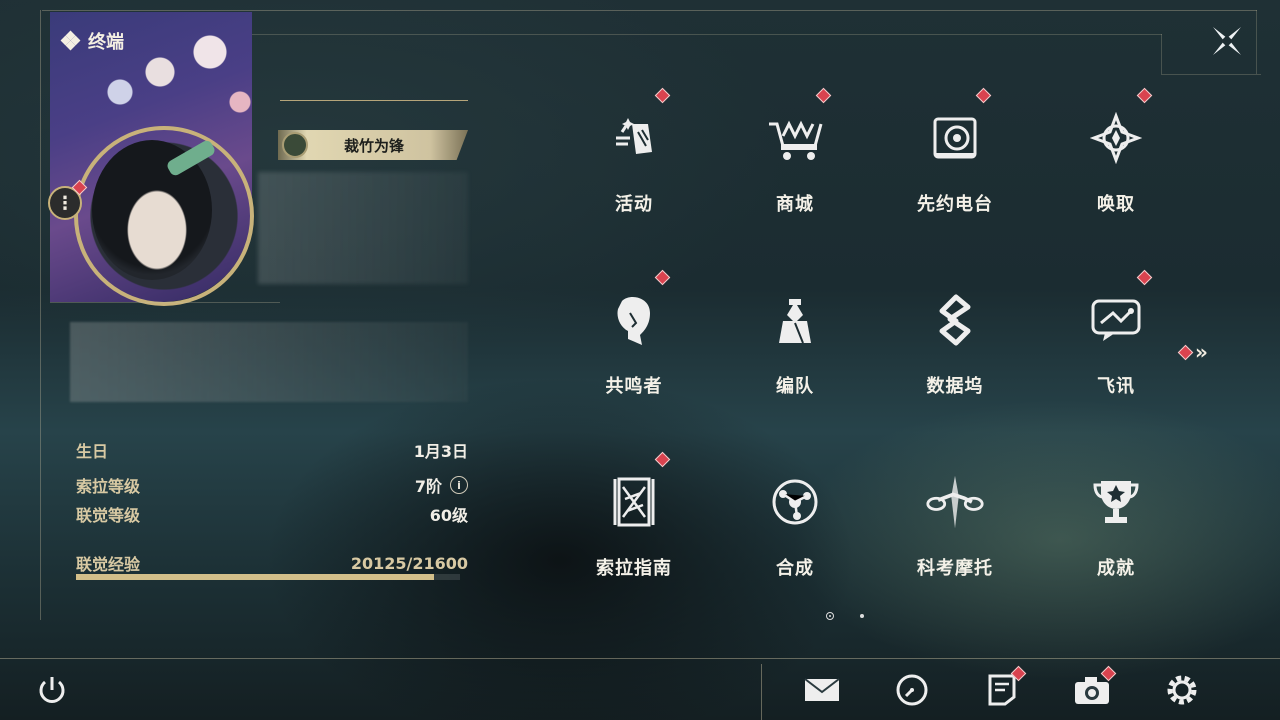 The width and height of the screenshot is (1280, 720). I want to click on double-chevron-right-icon: », so click(1201, 352).